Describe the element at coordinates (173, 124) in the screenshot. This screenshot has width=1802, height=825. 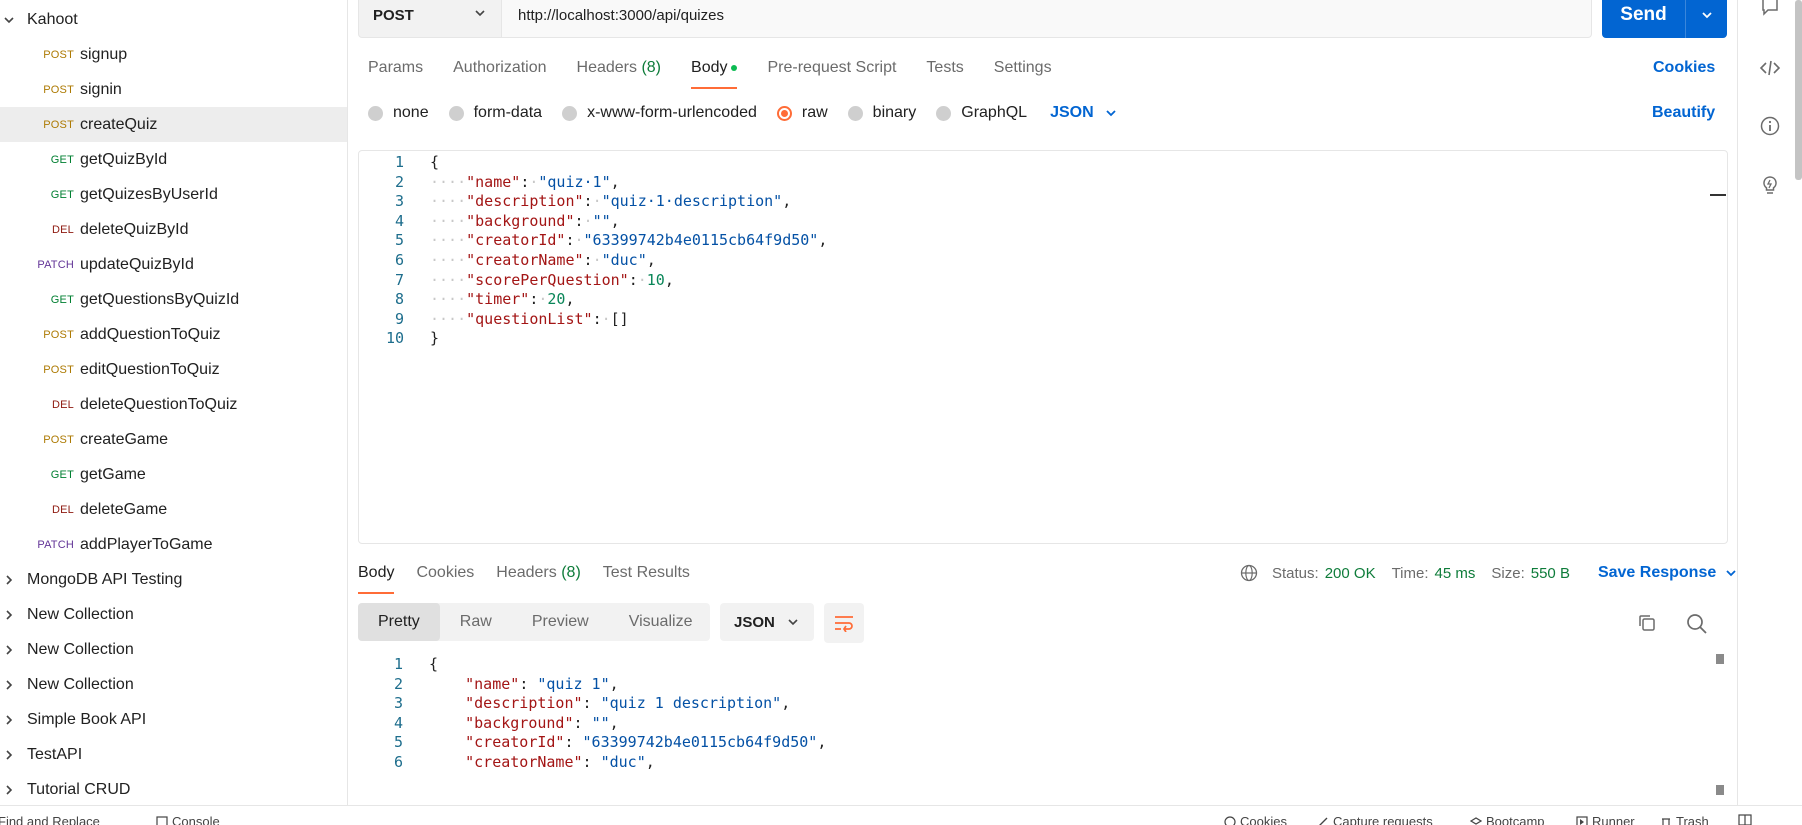
I see `request-item: POST createQuiz` at that location.